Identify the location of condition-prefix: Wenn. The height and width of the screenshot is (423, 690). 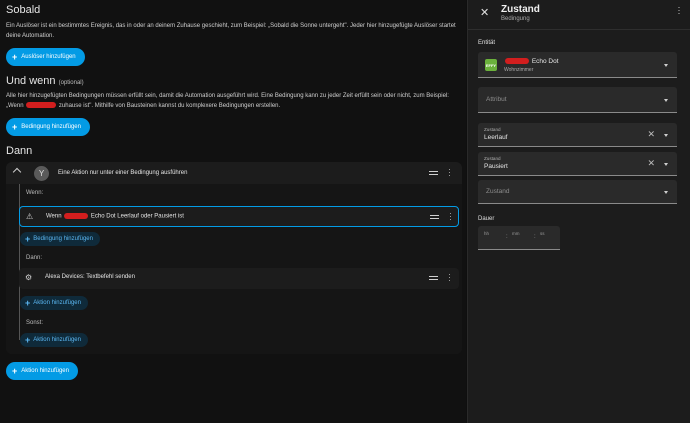
(54, 216).